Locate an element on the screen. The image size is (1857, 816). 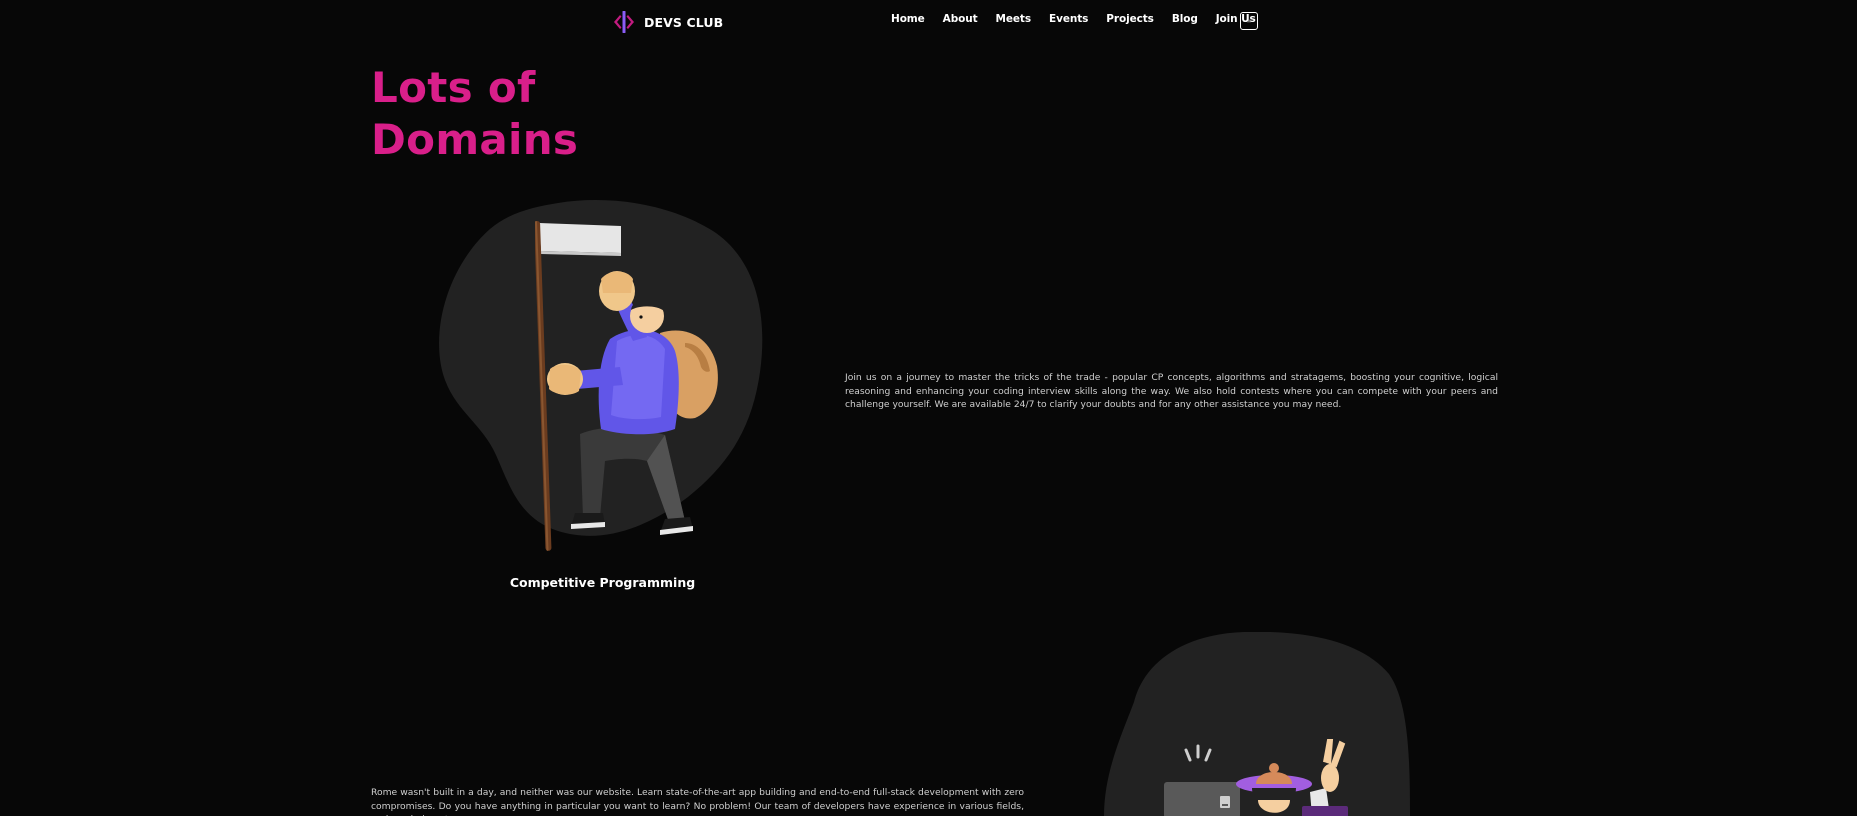
page-heading: Lots of Domains is located at coordinates (474, 114).